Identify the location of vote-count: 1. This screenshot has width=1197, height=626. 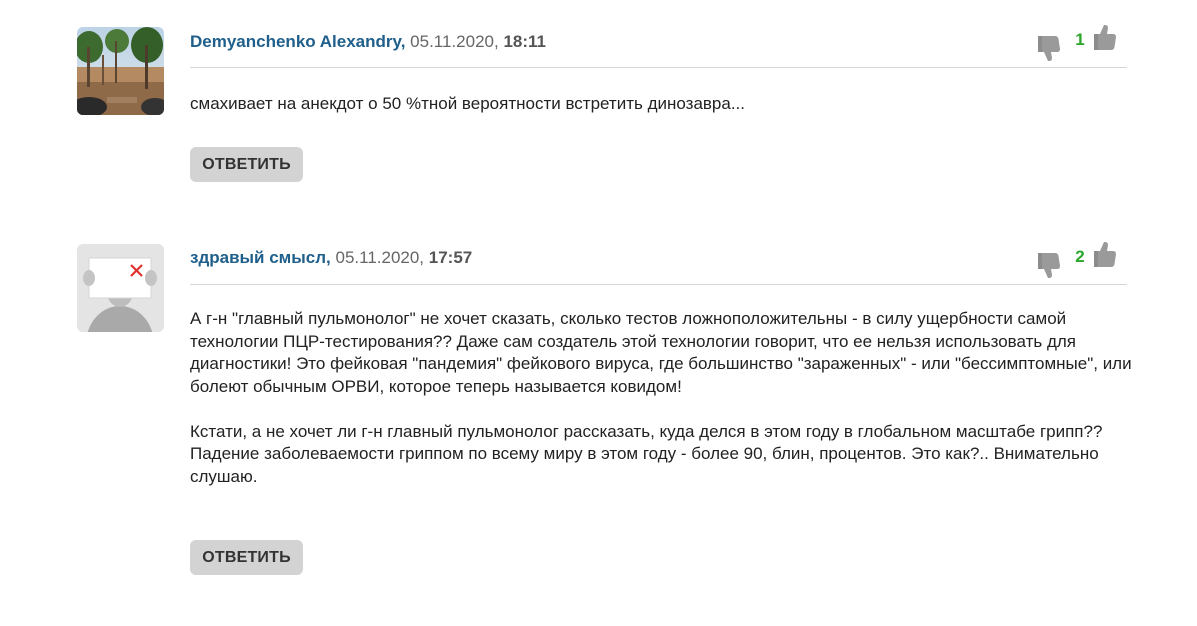
(1080, 39).